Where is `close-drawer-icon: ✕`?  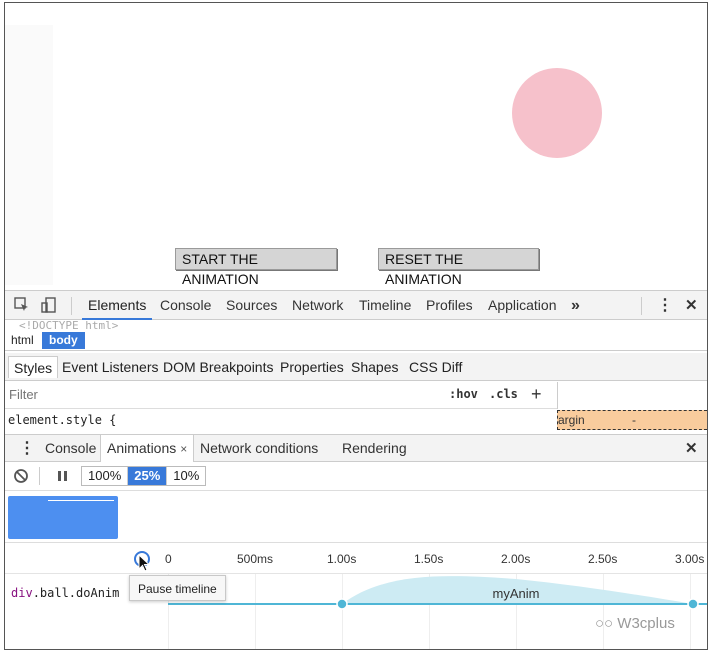 close-drawer-icon: ✕ is located at coordinates (691, 448).